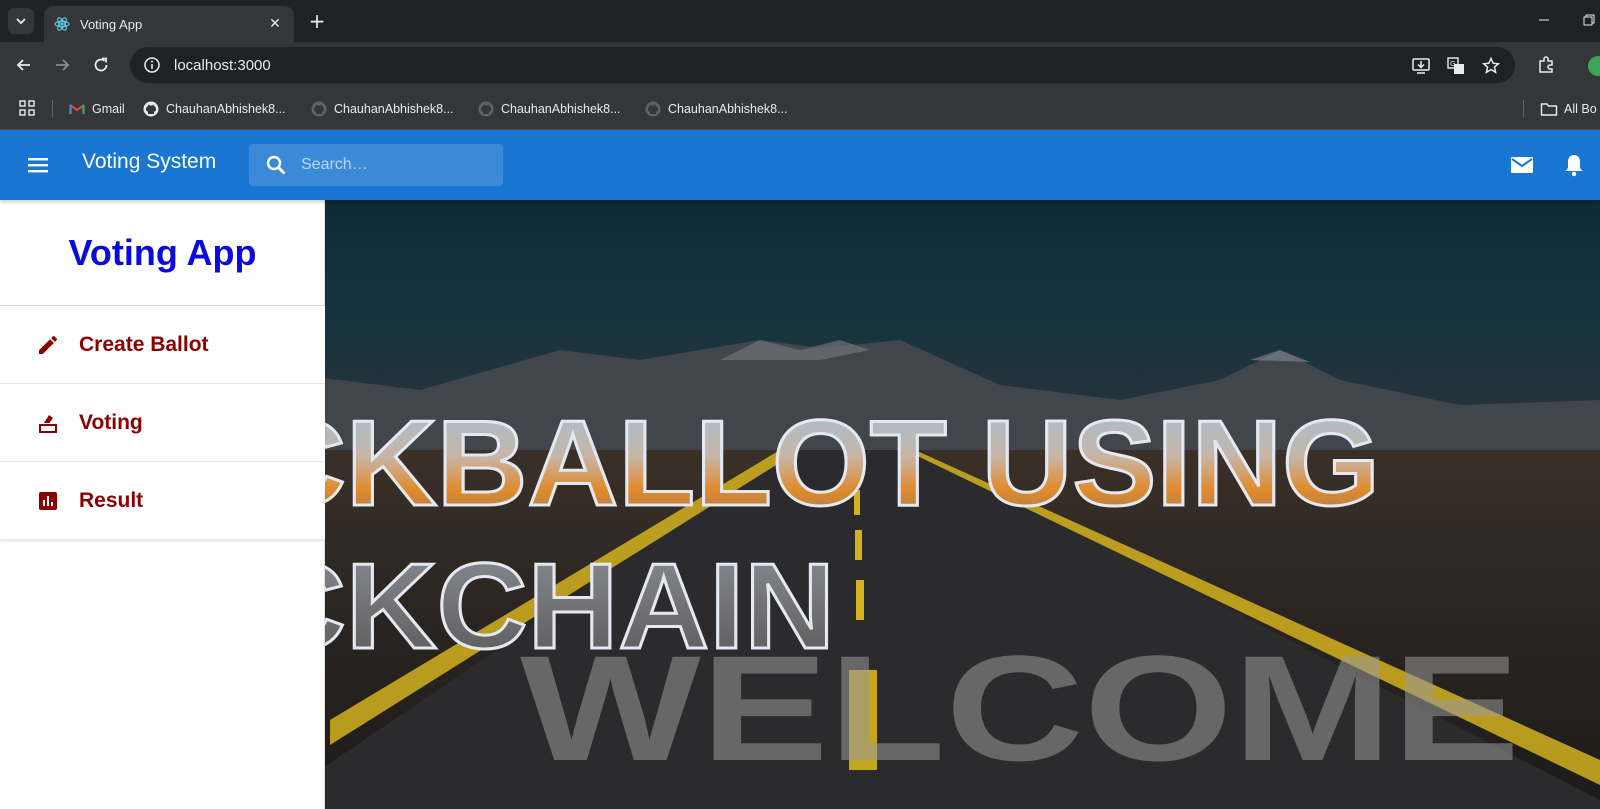 The image size is (1600, 809). Describe the element at coordinates (1580, 109) in the screenshot. I see `all-bookmarks-label: All Bo` at that location.